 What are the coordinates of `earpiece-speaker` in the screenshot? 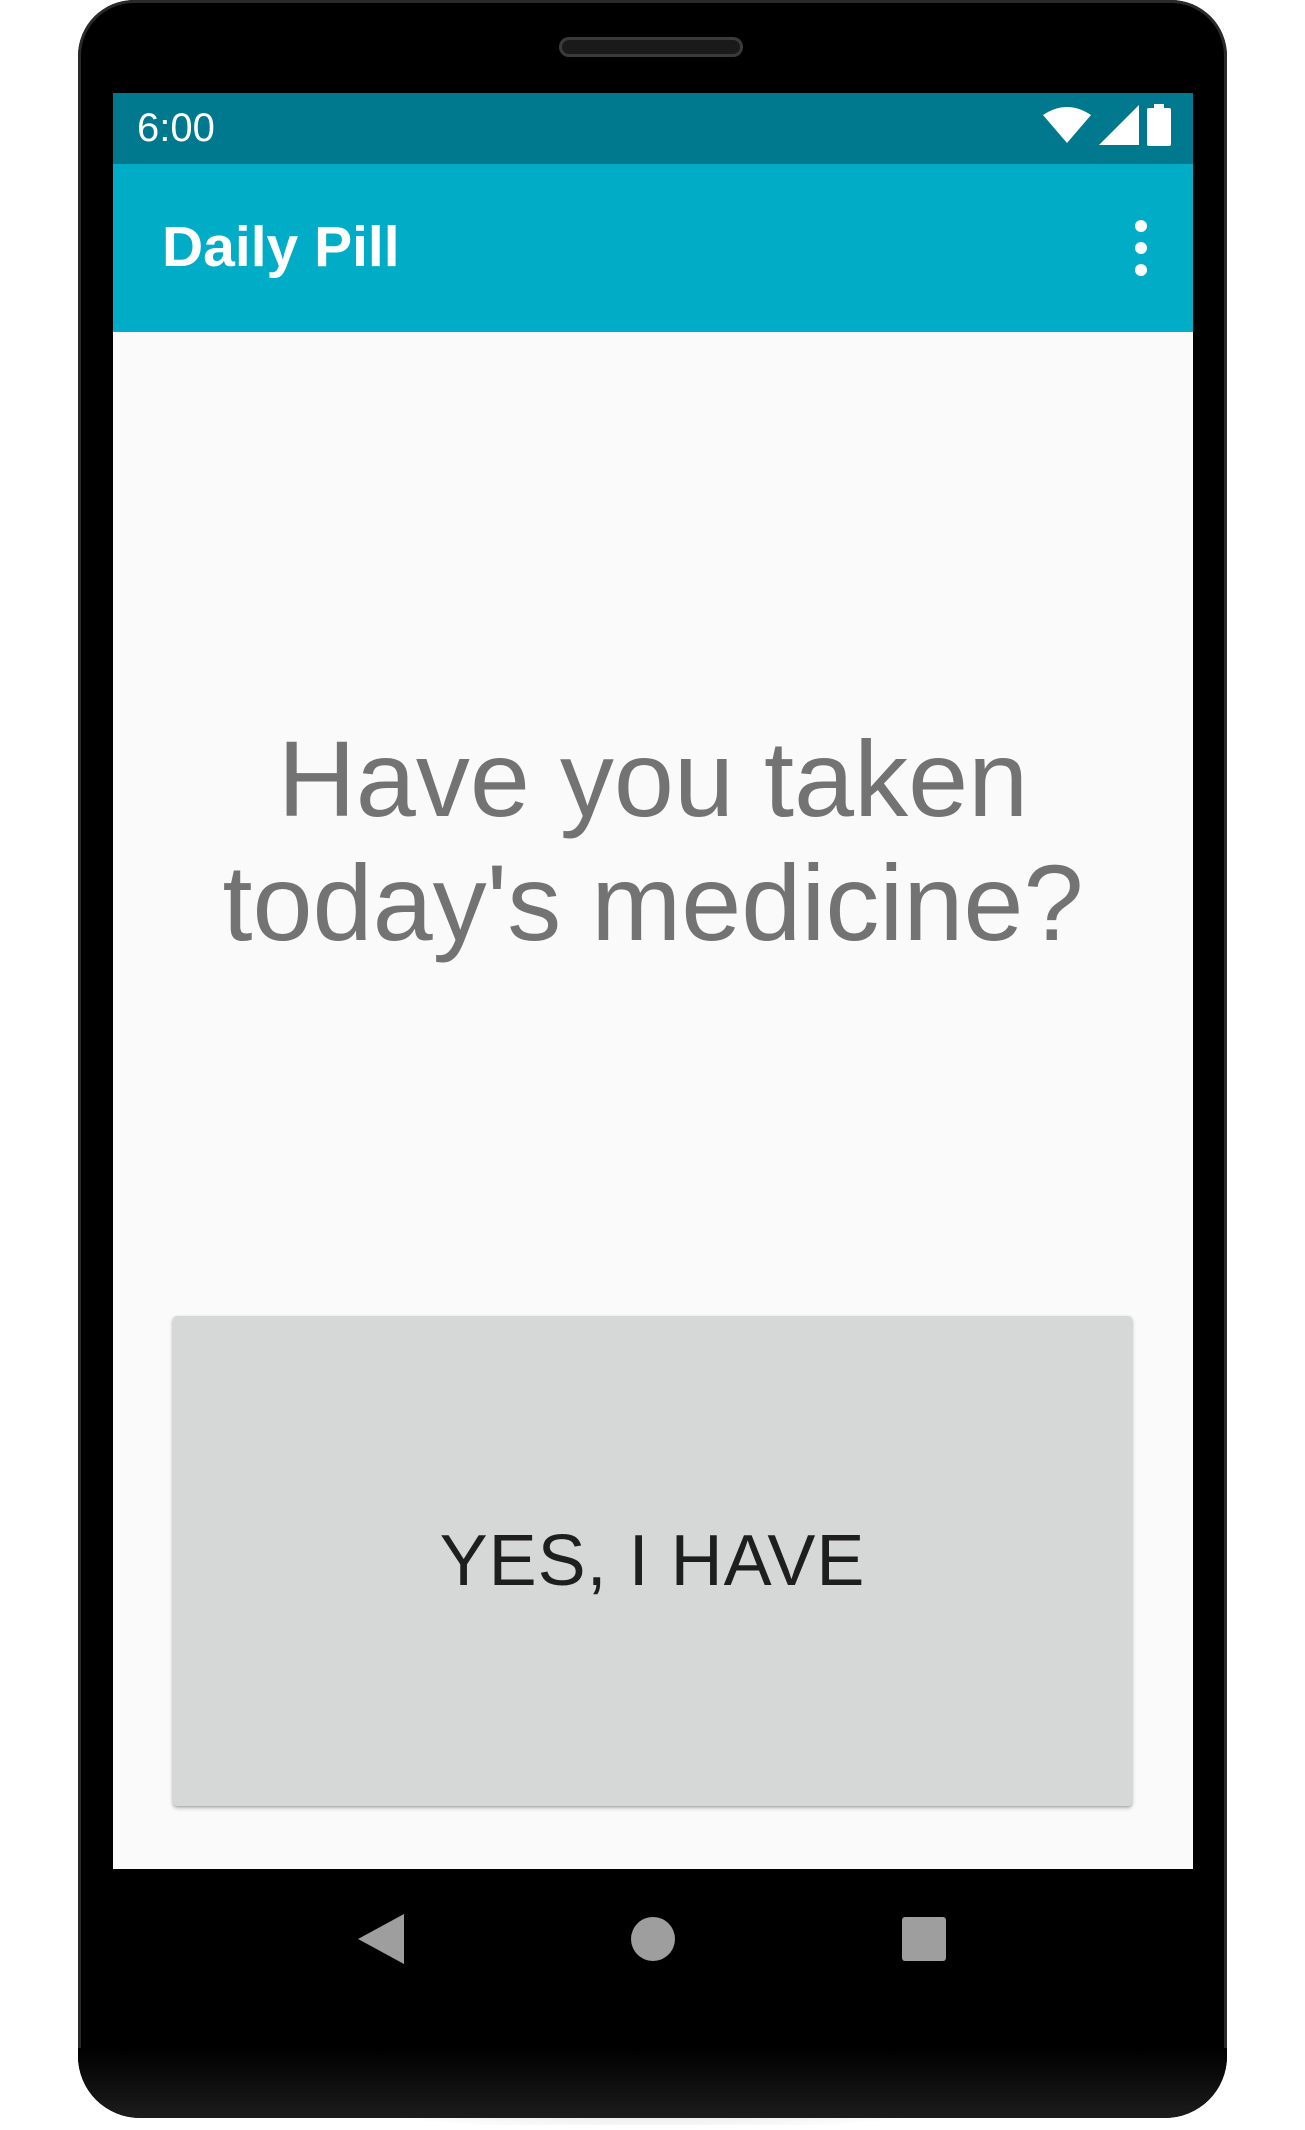 It's located at (651, 47).